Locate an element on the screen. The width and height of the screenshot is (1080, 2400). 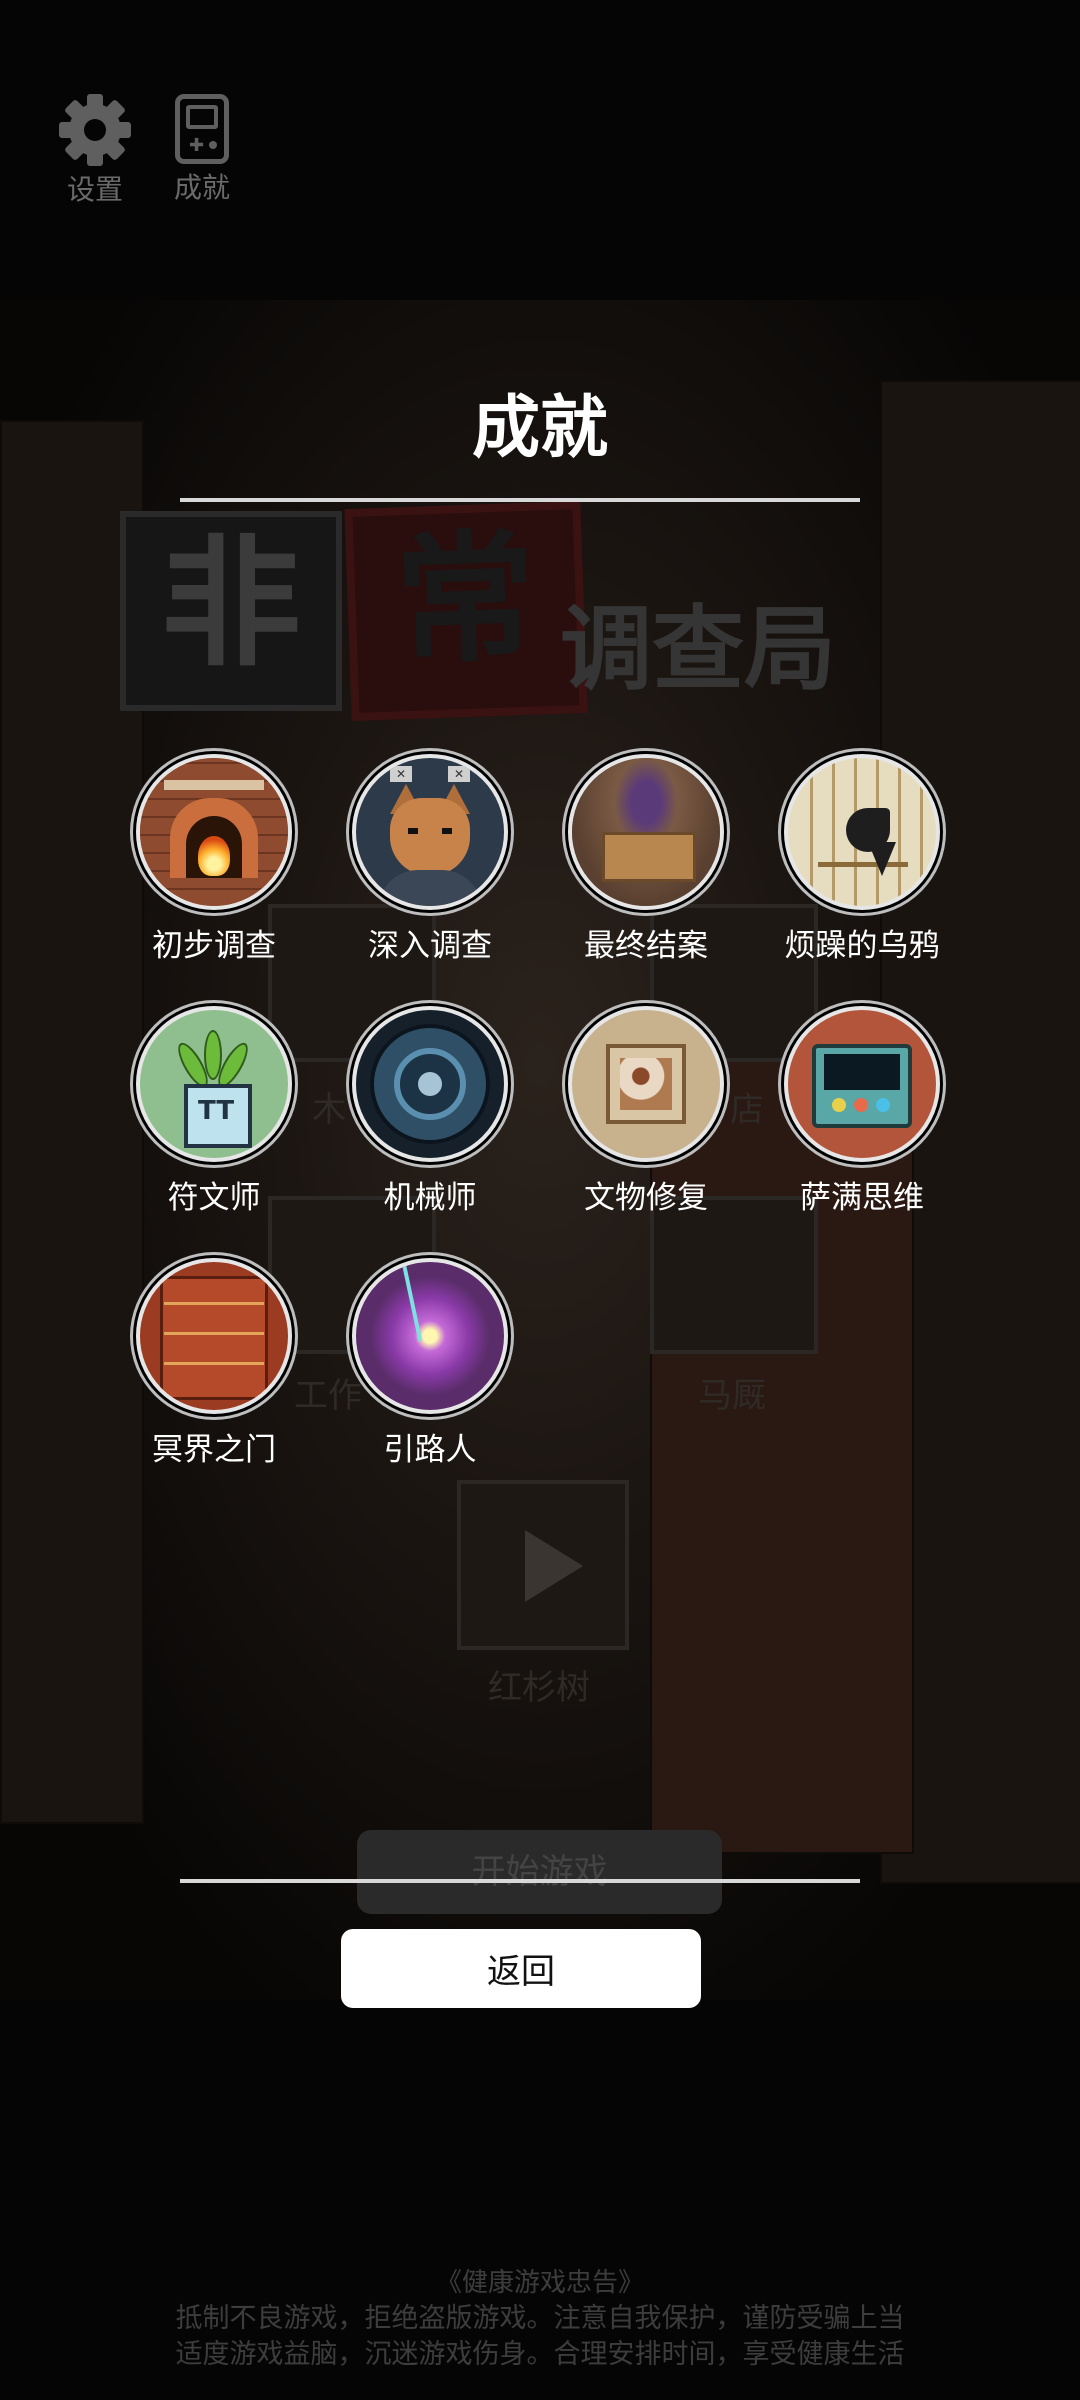
logo-tail: 调查局 is located at coordinates (698, 649).